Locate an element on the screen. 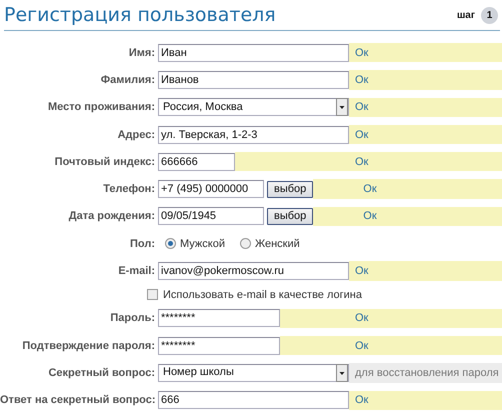 Image resolution: width=502 pixels, height=418 pixels. input-field: 09/05/1945 is located at coordinates (211, 216).